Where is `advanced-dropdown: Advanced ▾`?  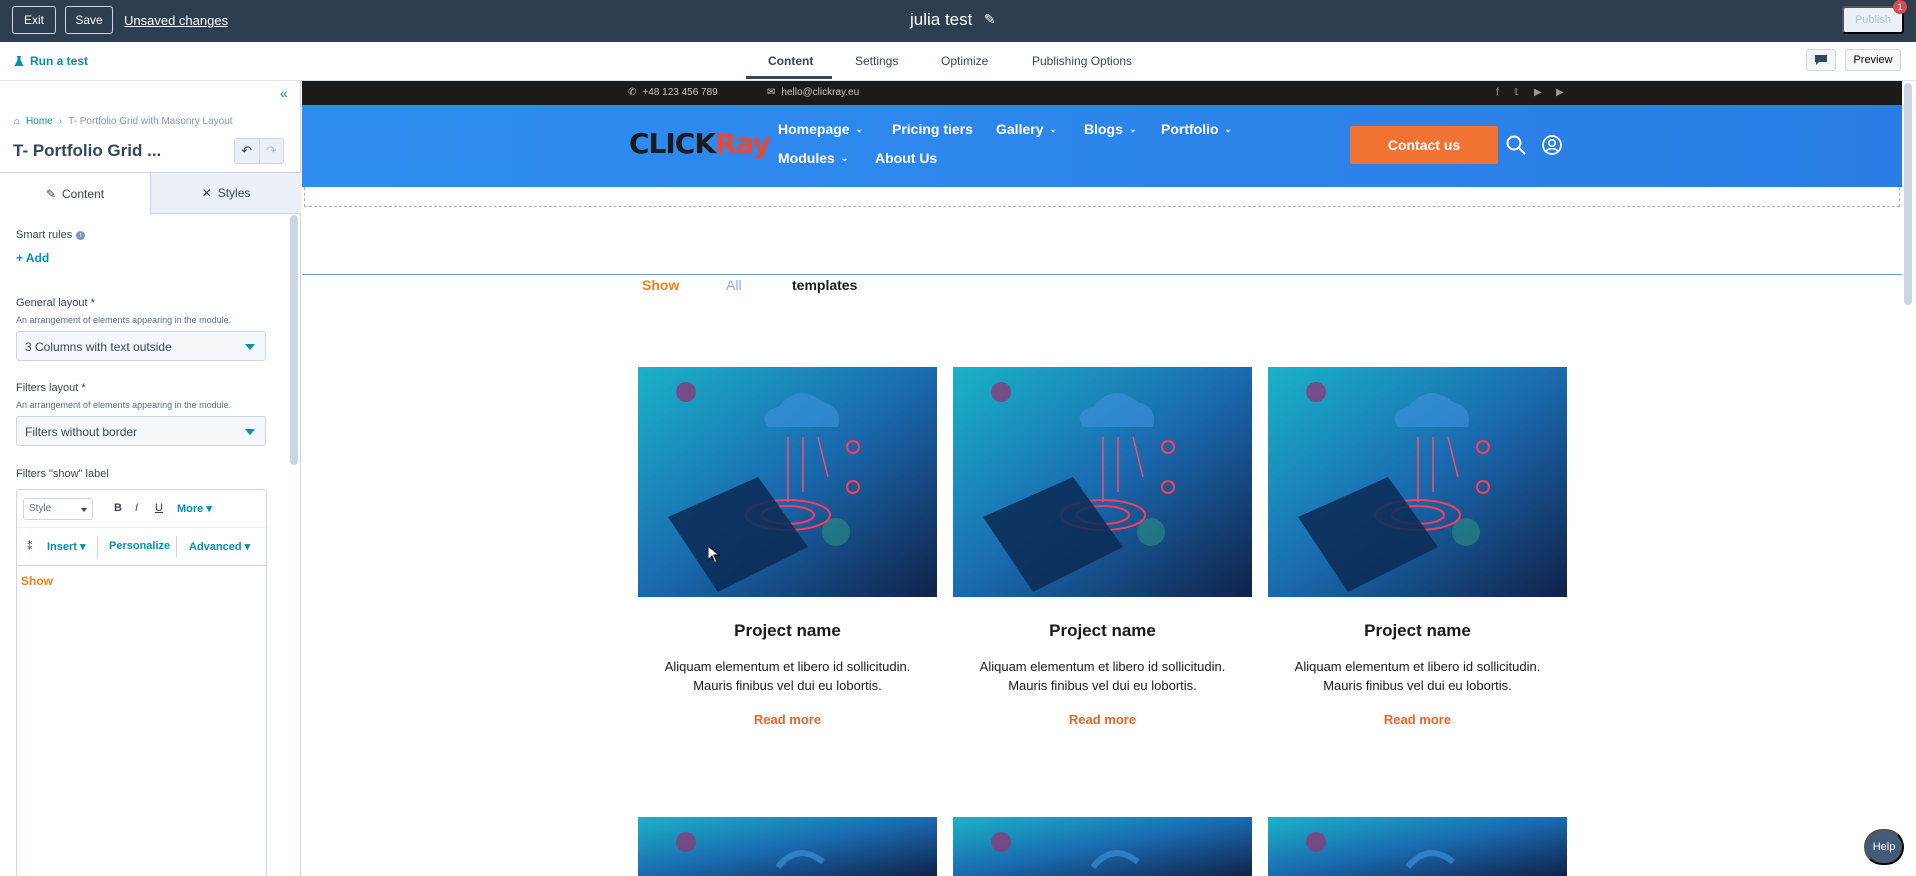 advanced-dropdown: Advanced ▾ is located at coordinates (219, 546).